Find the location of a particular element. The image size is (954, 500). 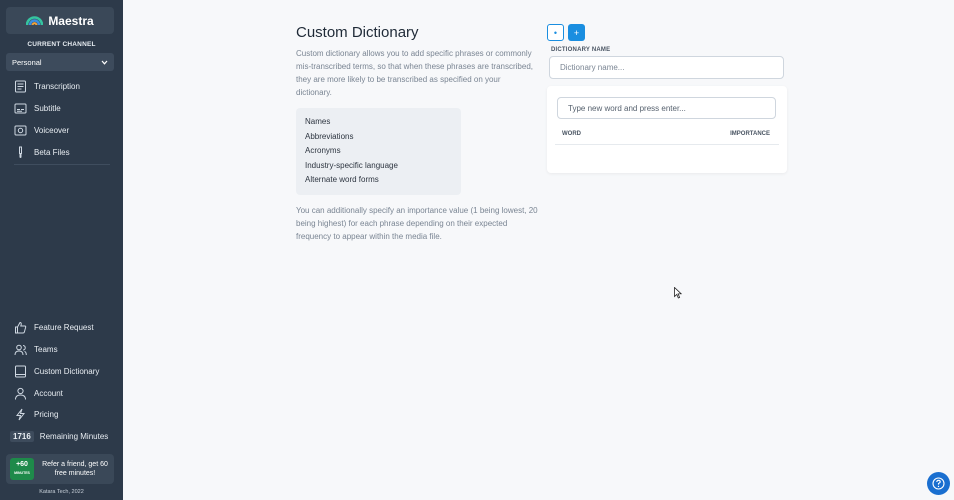

sidebar-item-label: Feature Request is located at coordinates (64, 327).